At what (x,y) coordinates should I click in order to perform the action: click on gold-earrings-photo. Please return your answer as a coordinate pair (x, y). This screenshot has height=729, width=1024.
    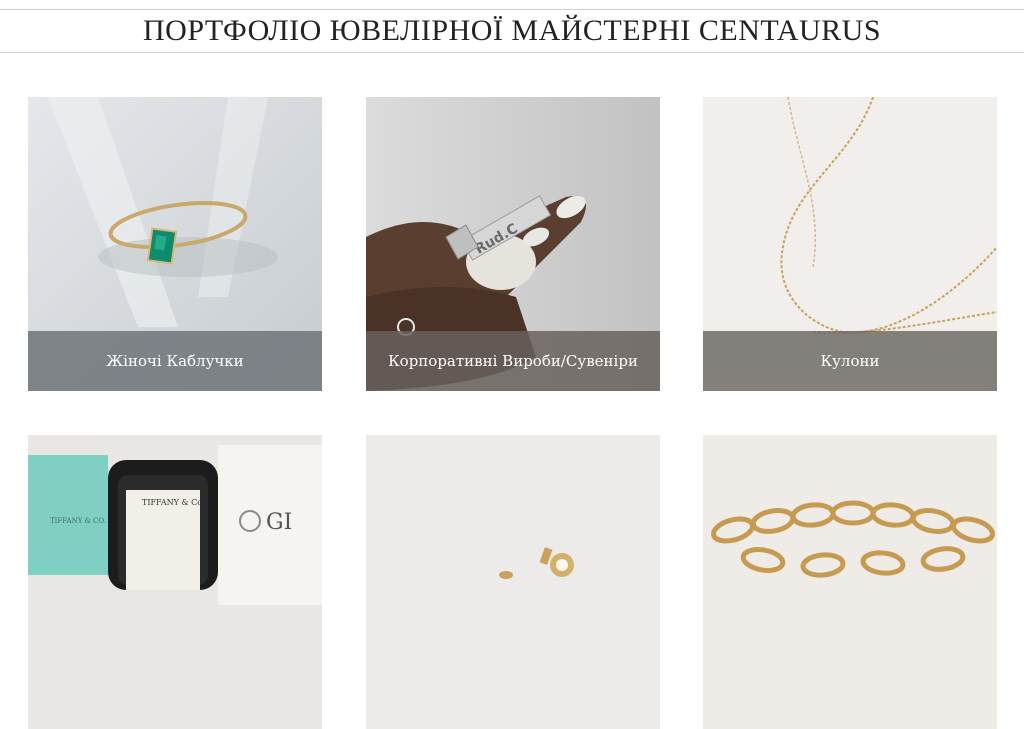
    Looking at the image, I should click on (513, 582).